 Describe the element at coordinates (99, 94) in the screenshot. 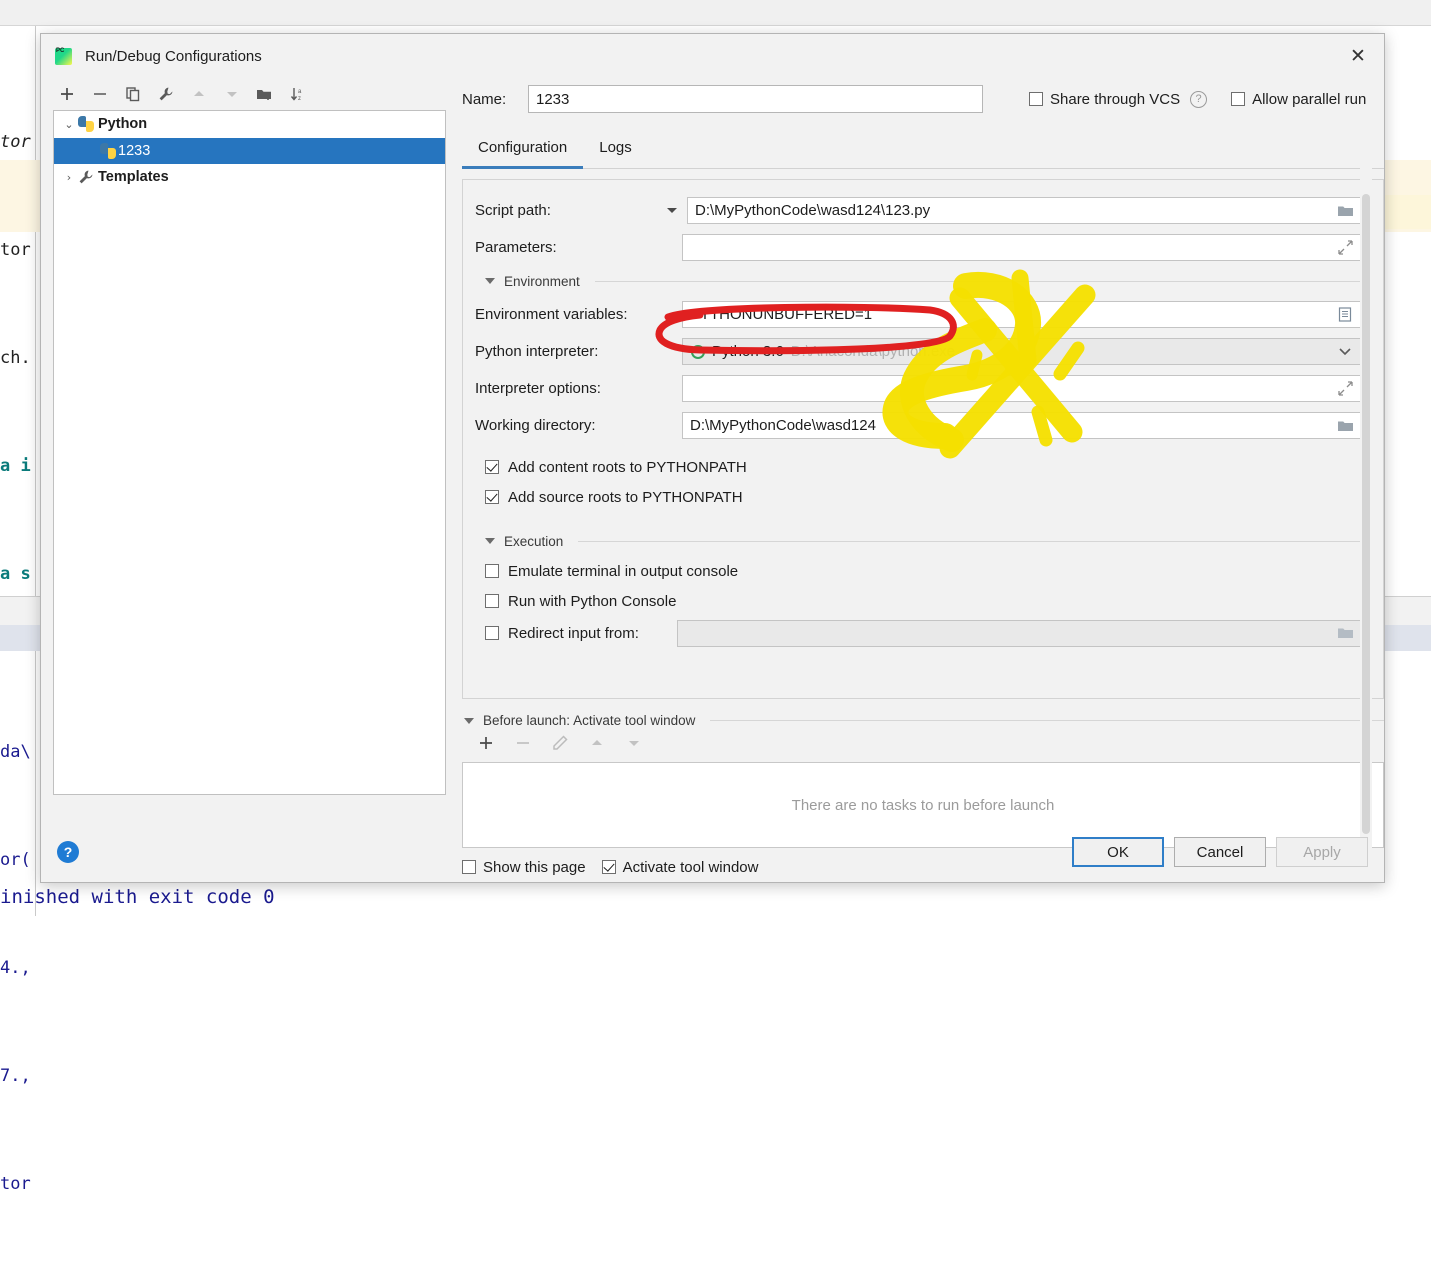

I see `remove-configuration-button` at that location.